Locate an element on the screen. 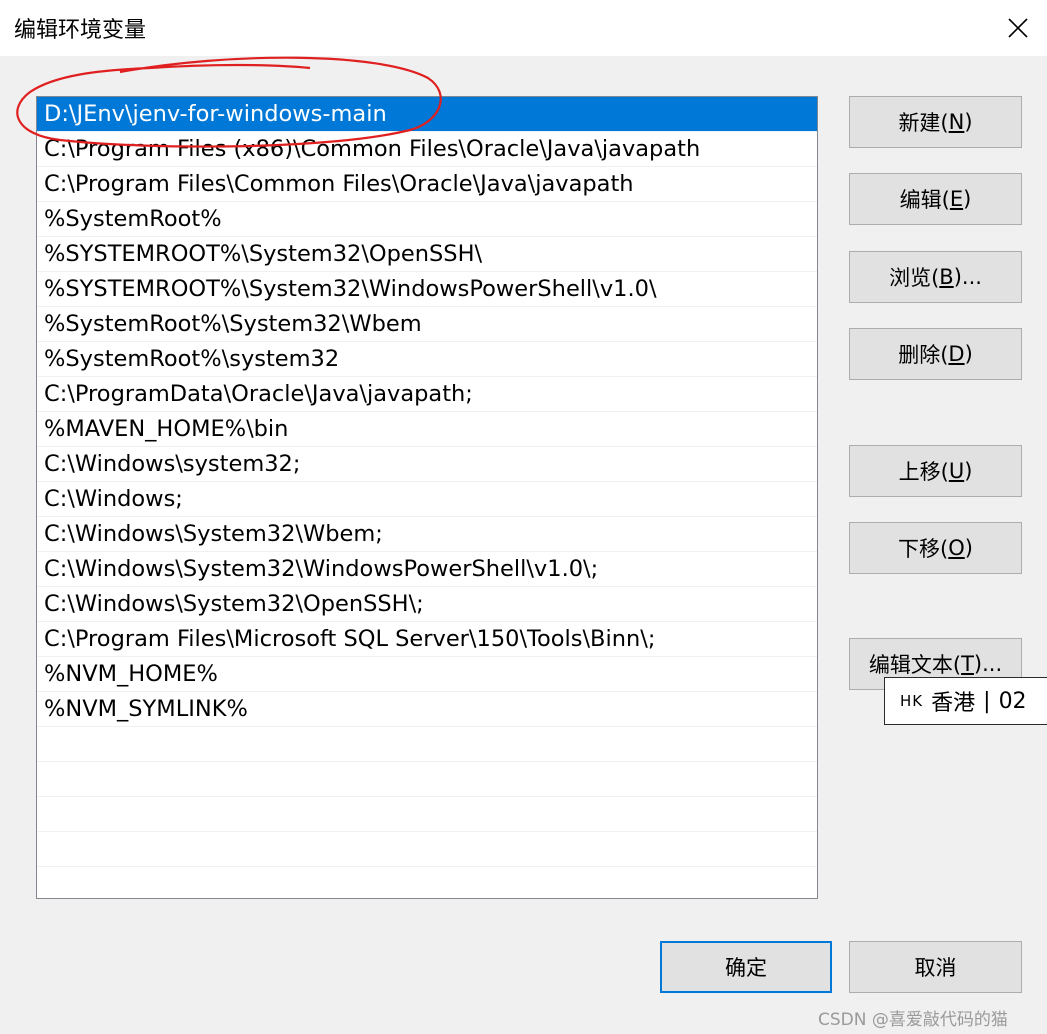 The width and height of the screenshot is (1047, 1034). list-item: %SystemRoot%\System32\Wbem is located at coordinates (427, 324).